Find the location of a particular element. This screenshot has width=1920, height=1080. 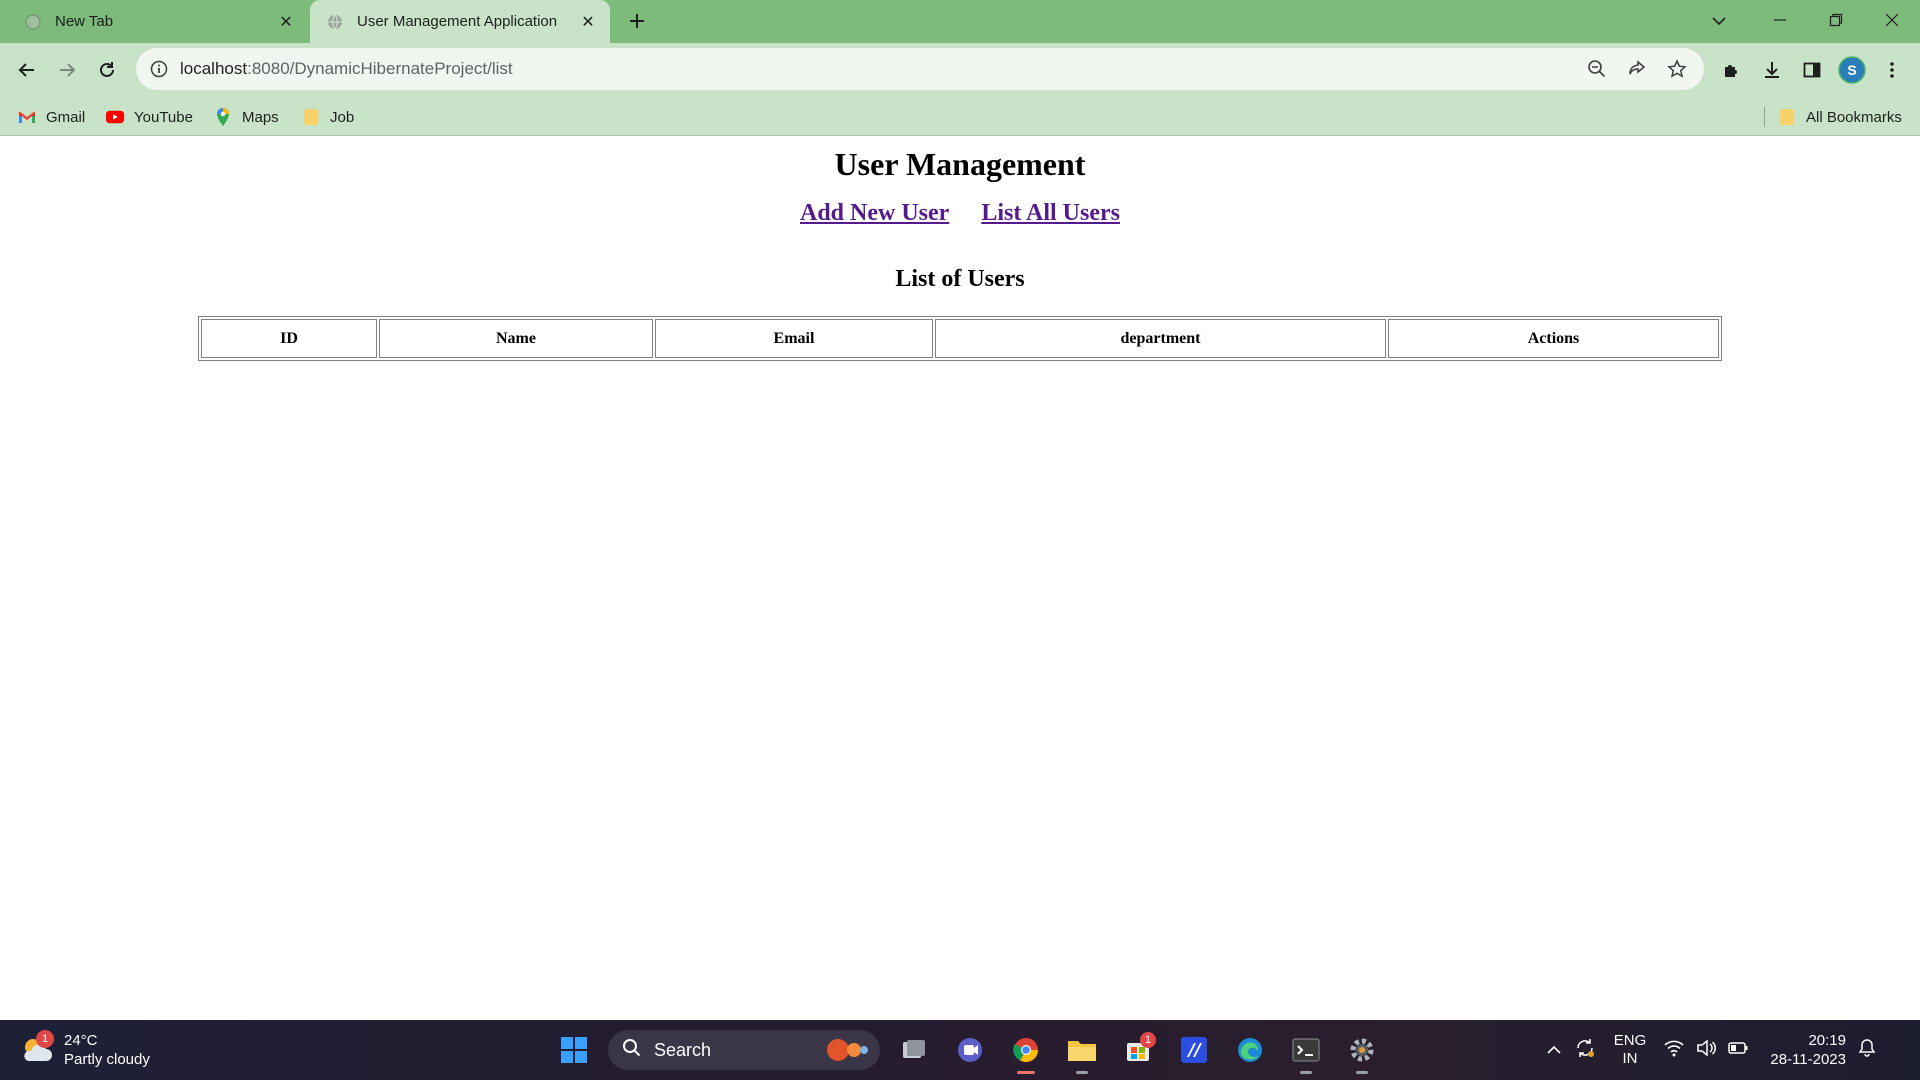

page-nav-links: Add New User List All Users is located at coordinates (960, 213).